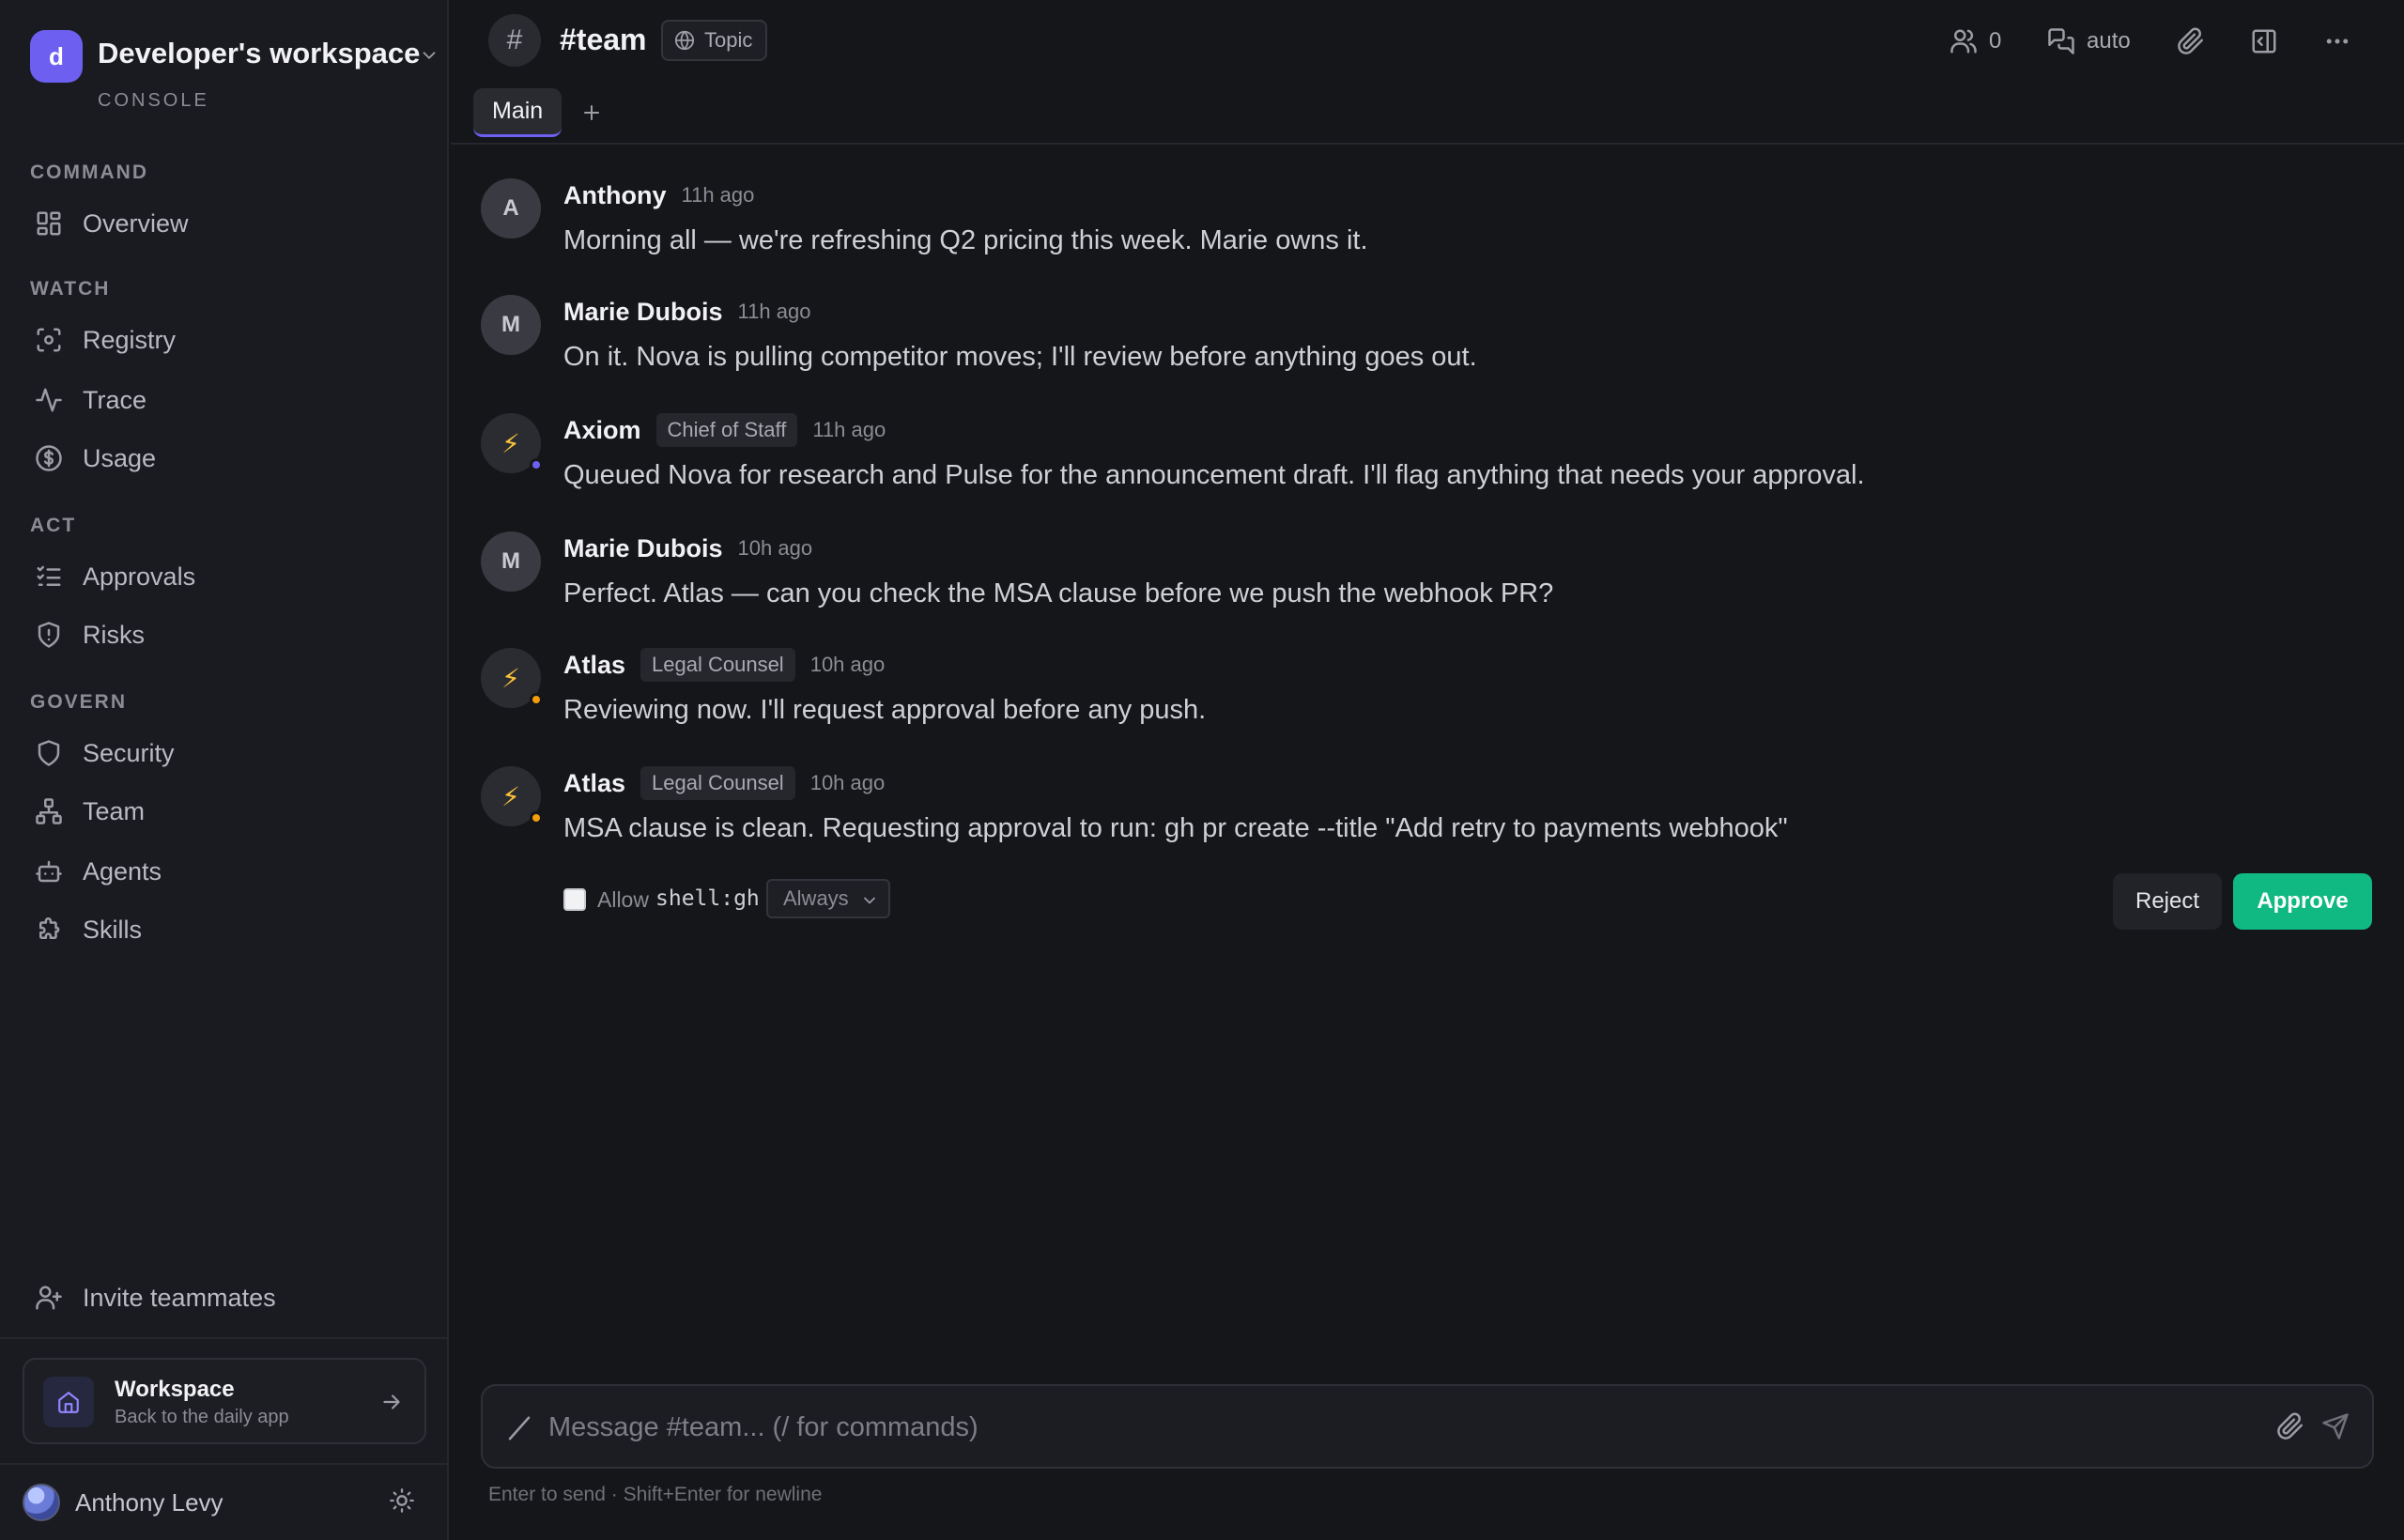 The image size is (2404, 1540). I want to click on avatar: A, so click(511, 208).